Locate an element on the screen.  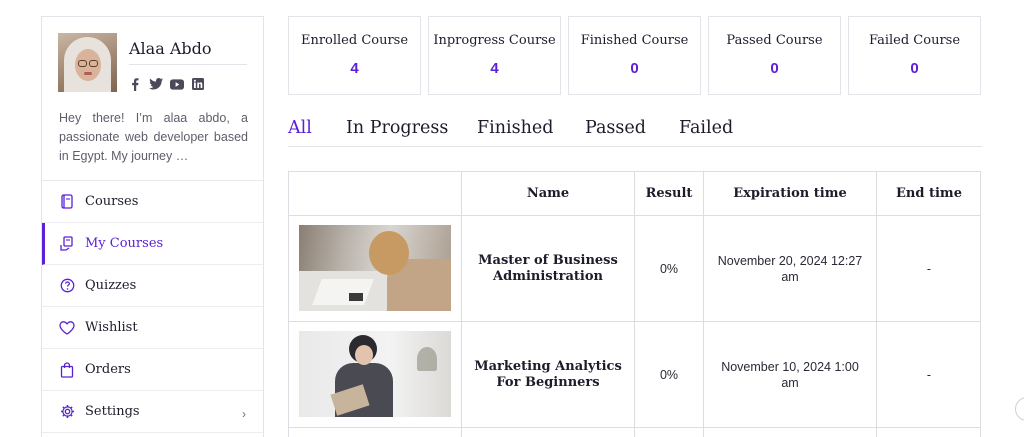
stat-passed-course: Passed Course 0 is located at coordinates (774, 55).